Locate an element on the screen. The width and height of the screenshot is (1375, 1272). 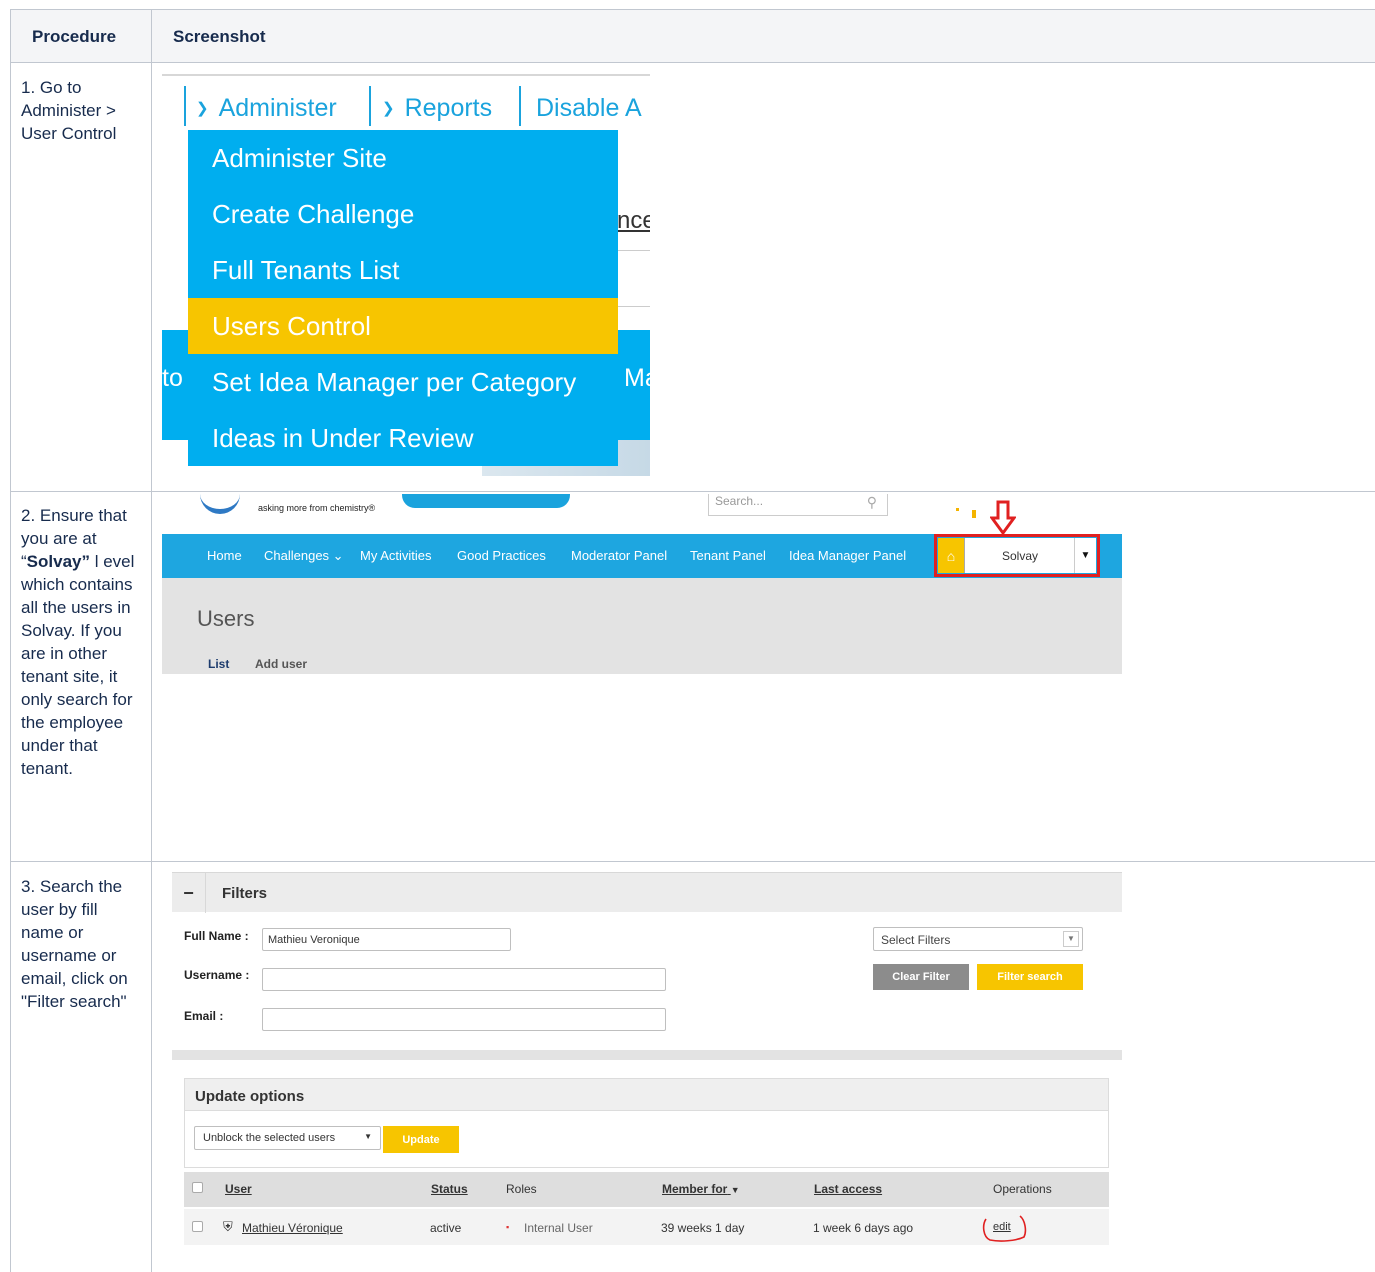
shield-icon: ⛨ is located at coordinates (228, 1226).